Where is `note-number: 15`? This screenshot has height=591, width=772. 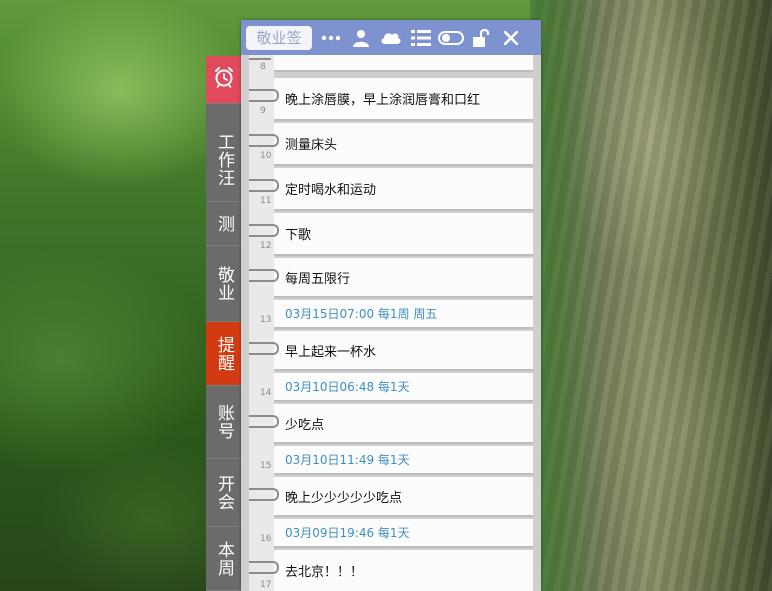
note-number: 15 is located at coordinates (266, 466).